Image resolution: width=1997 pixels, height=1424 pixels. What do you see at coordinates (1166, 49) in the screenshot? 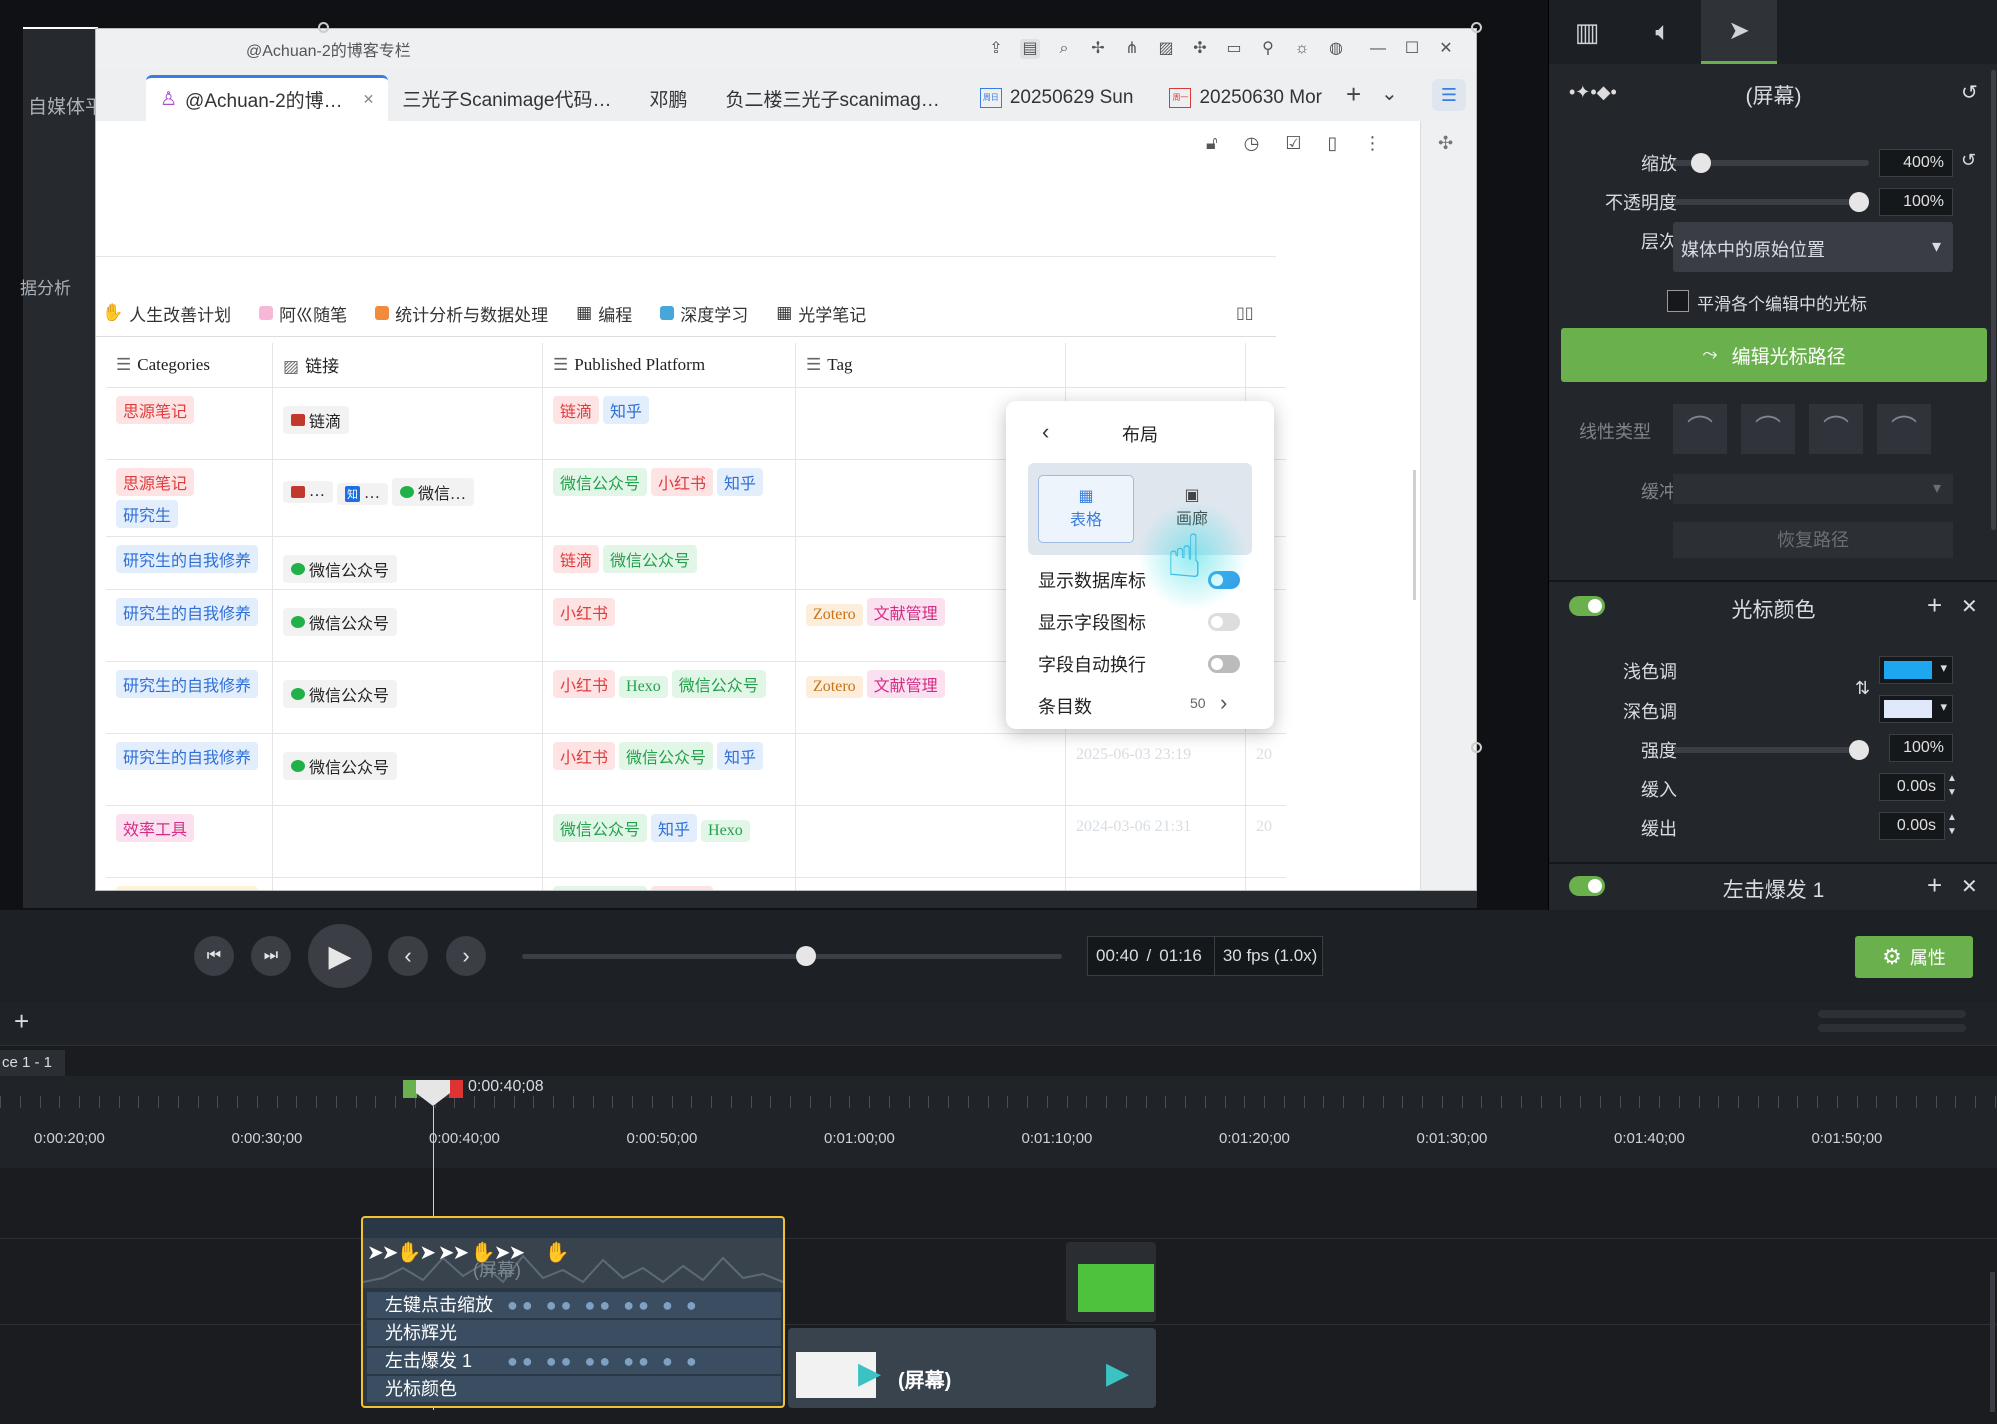
I see `image-icon: ▨` at bounding box center [1166, 49].